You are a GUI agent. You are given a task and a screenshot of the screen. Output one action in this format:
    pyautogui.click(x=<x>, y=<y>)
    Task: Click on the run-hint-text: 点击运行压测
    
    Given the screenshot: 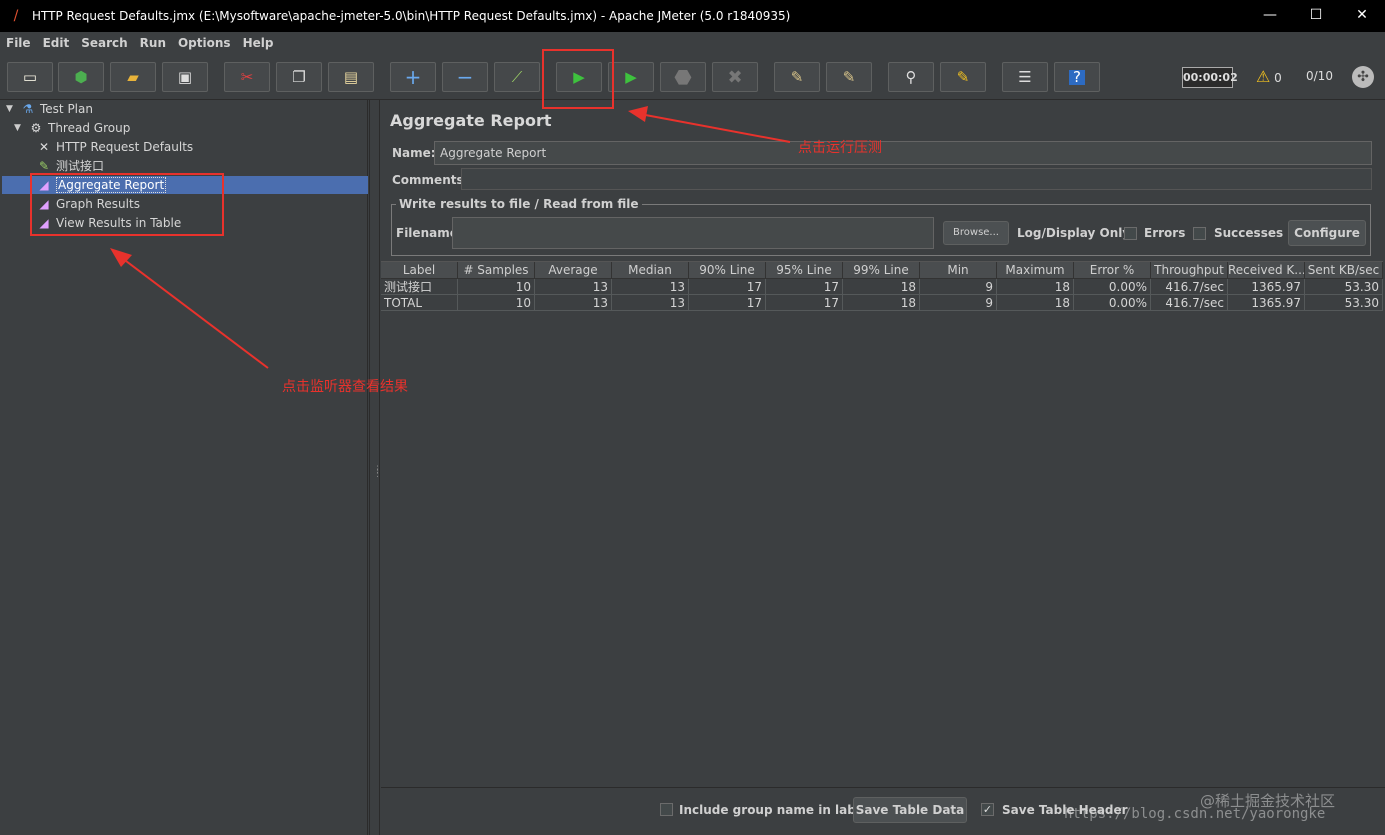 What is the action you would take?
    pyautogui.click(x=840, y=148)
    